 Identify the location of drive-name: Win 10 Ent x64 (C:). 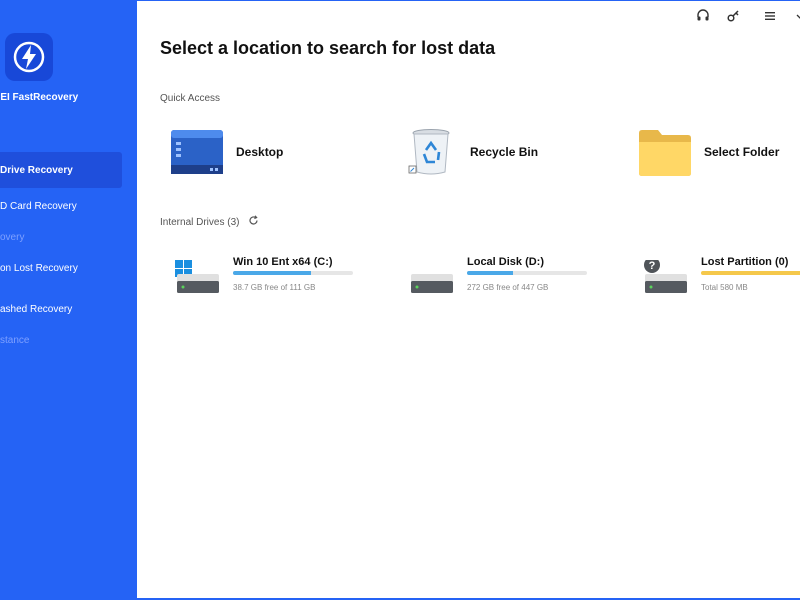
(283, 262).